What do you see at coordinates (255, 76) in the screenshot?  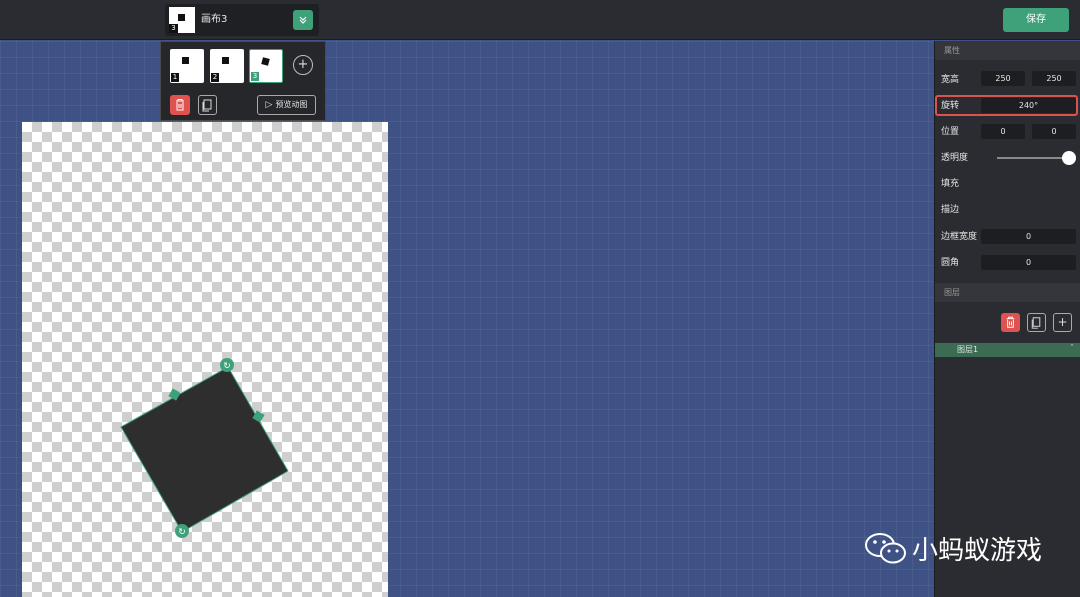 I see `frame-number: 3` at bounding box center [255, 76].